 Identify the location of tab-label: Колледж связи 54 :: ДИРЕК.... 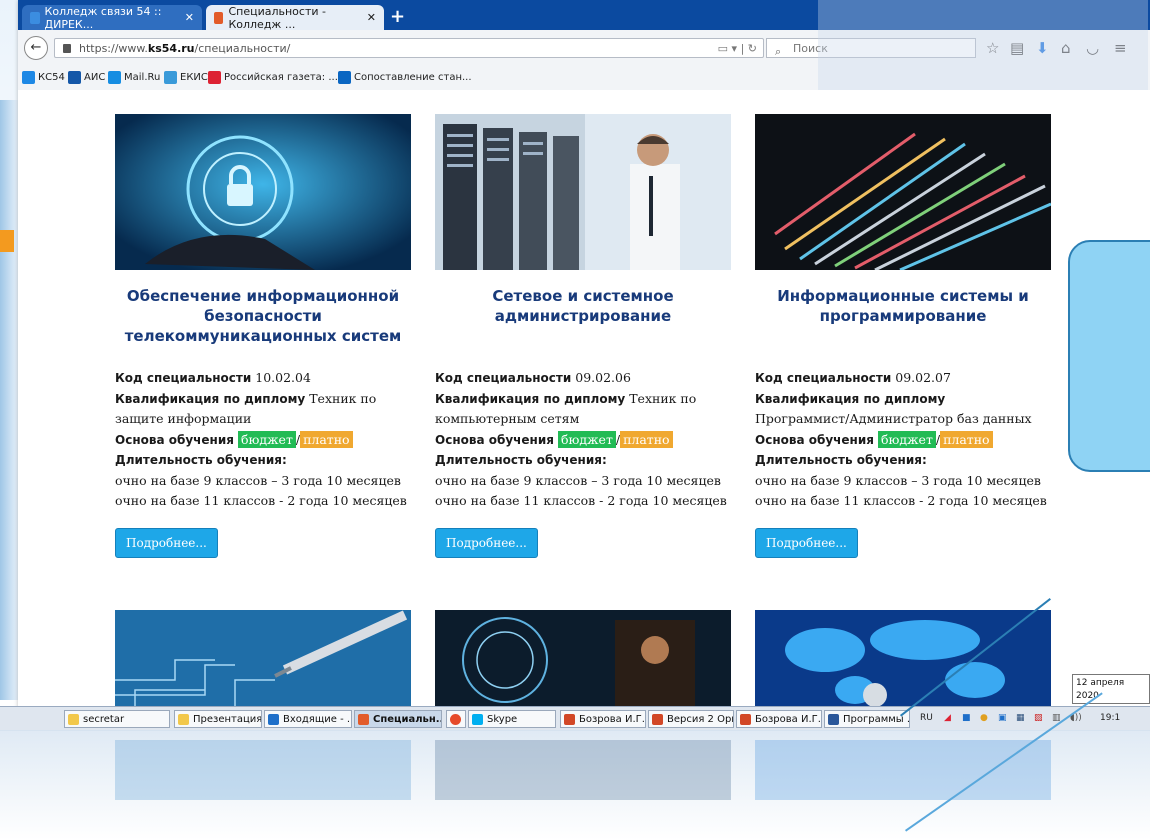
(103, 17).